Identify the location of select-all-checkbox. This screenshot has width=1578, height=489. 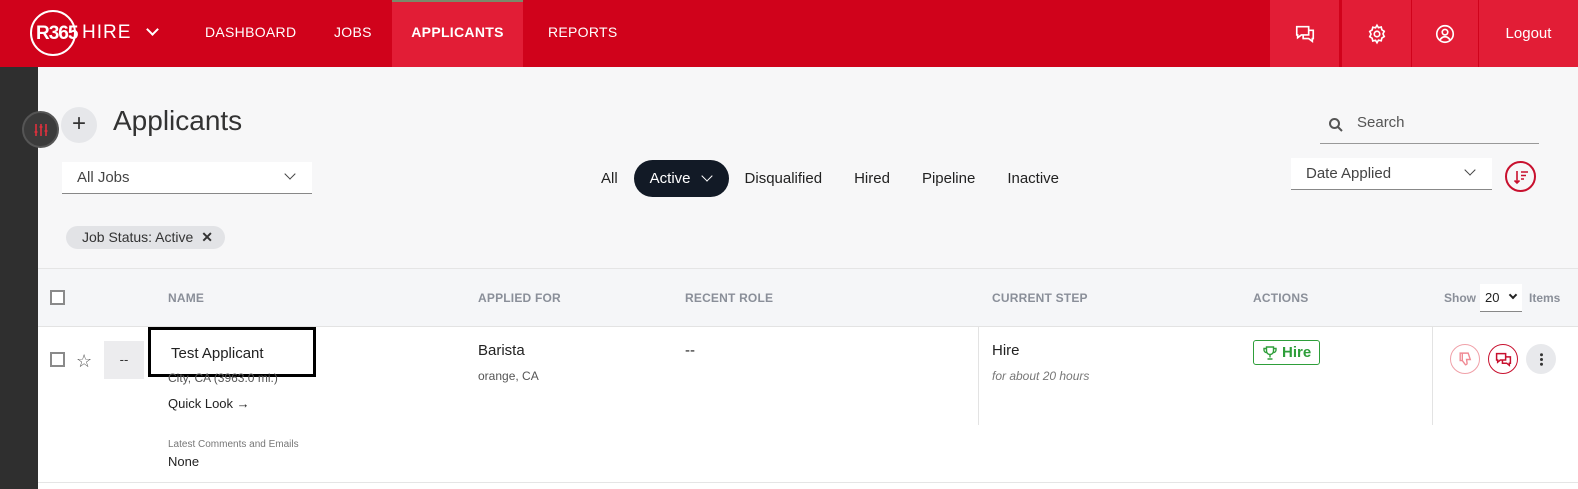
(57, 297).